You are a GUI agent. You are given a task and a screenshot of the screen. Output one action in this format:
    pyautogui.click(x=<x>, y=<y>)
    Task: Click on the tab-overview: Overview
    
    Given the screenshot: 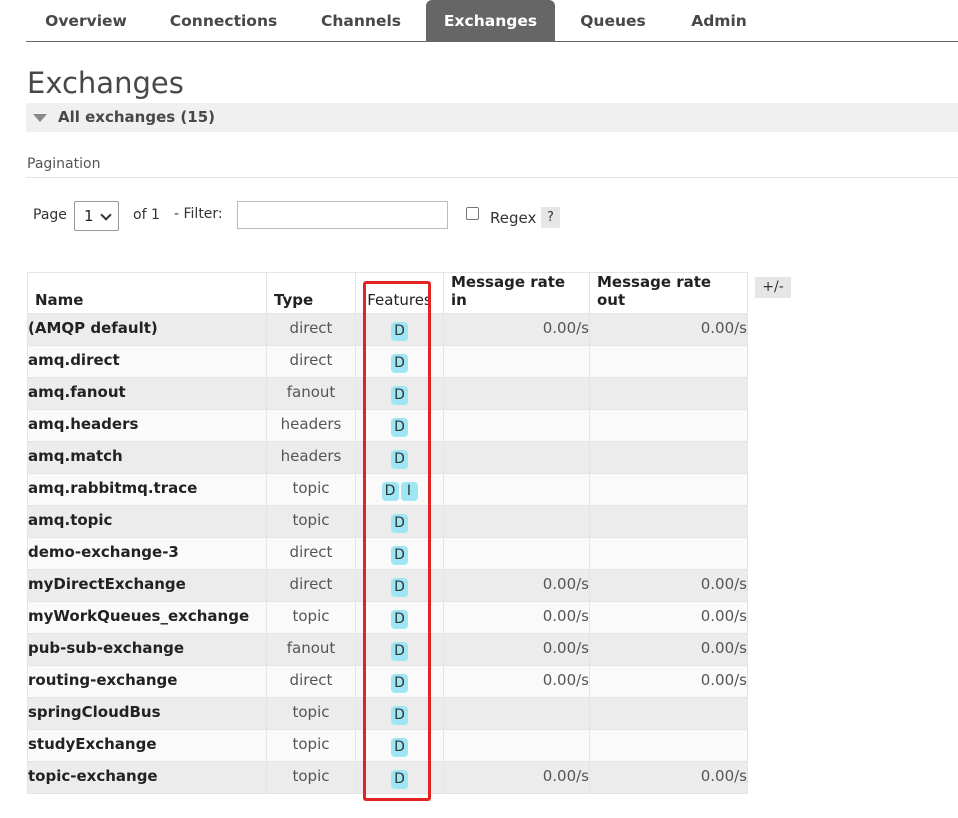 What is the action you would take?
    pyautogui.click(x=86, y=20)
    